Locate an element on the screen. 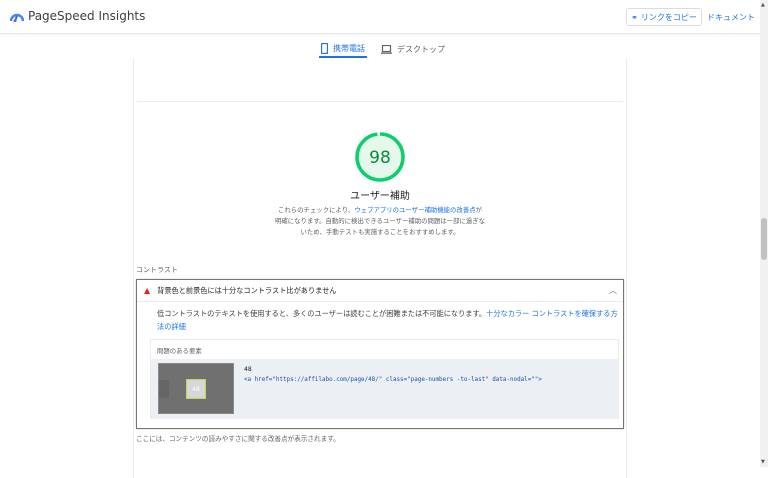  app-header: PageSpeed Insights ⚭ リンクをコピー ドキュメント is located at coordinates (380, 17).